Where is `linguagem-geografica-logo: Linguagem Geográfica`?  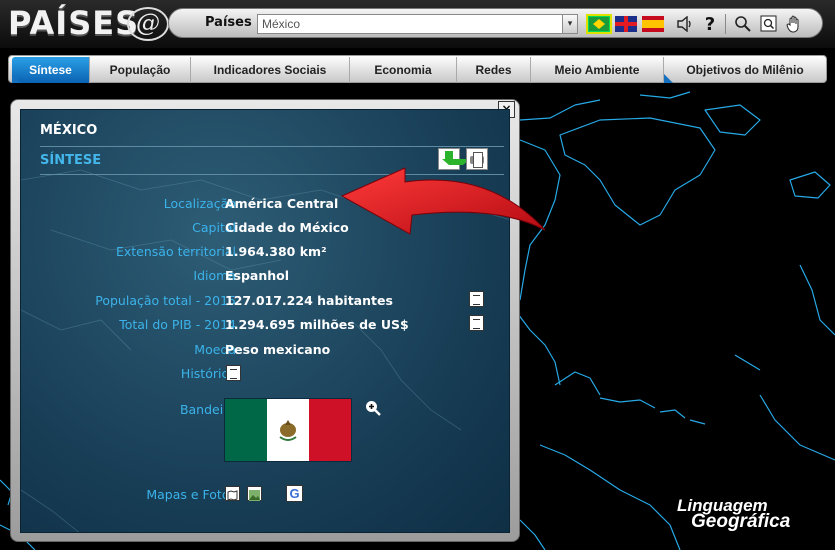
linguagem-geografica-logo: Linguagem Geográfica is located at coordinates (734, 514).